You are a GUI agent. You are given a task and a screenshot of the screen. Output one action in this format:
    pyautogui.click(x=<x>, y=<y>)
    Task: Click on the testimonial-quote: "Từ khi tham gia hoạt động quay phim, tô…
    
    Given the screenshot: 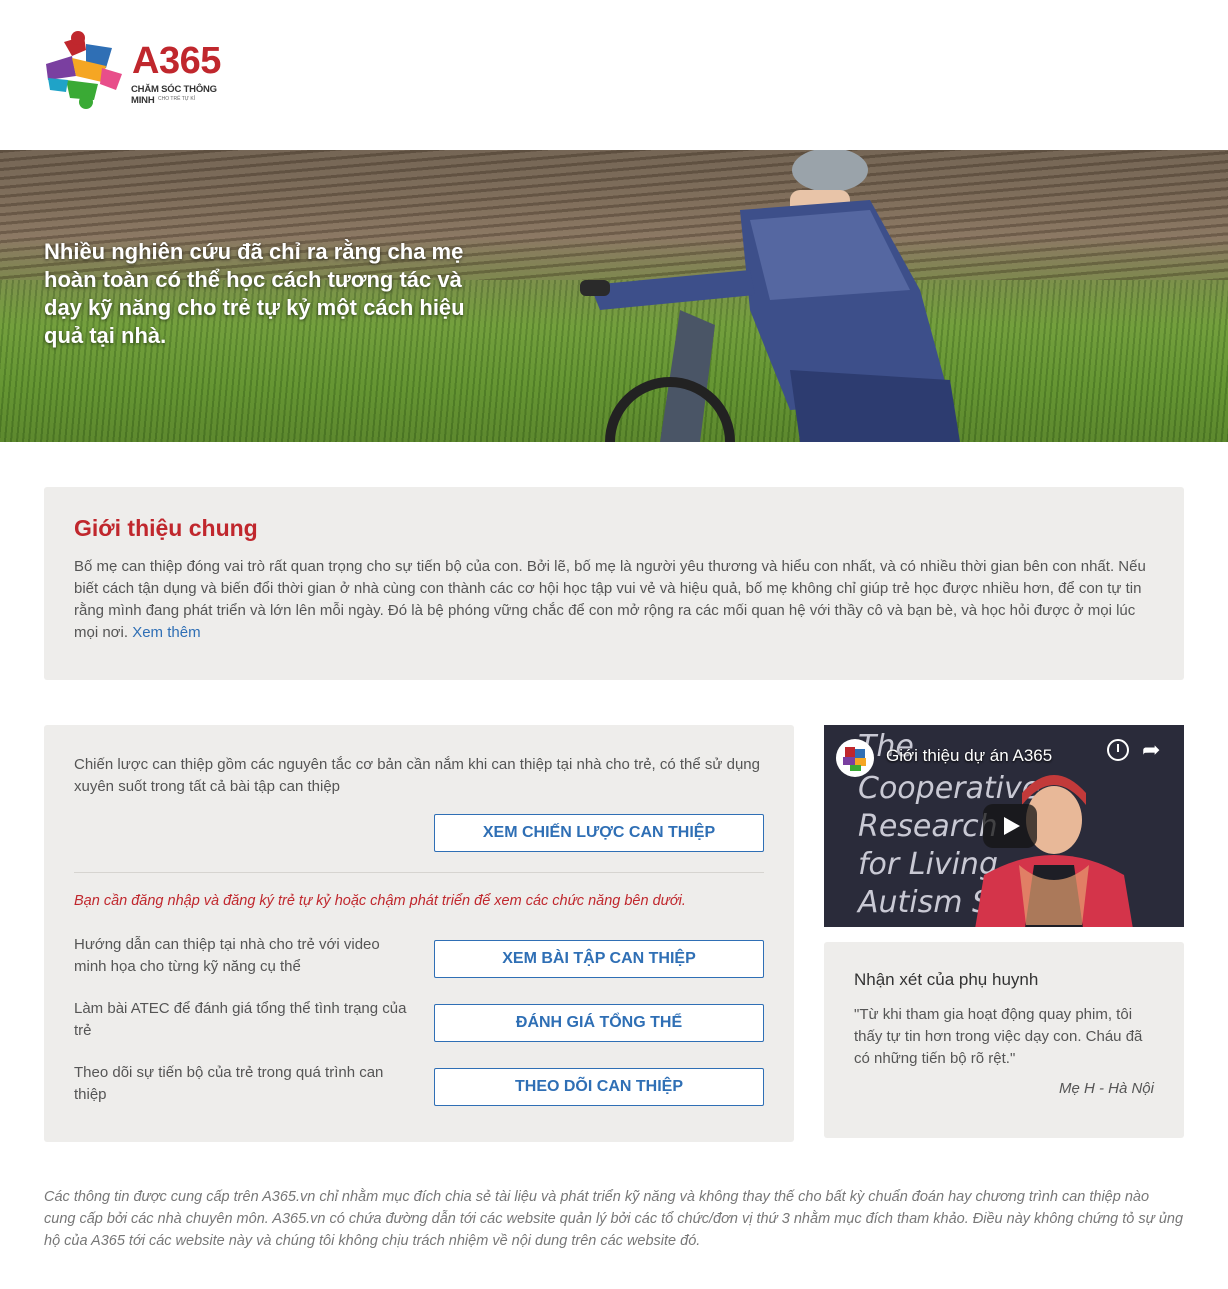 What is the action you would take?
    pyautogui.click(x=998, y=1036)
    